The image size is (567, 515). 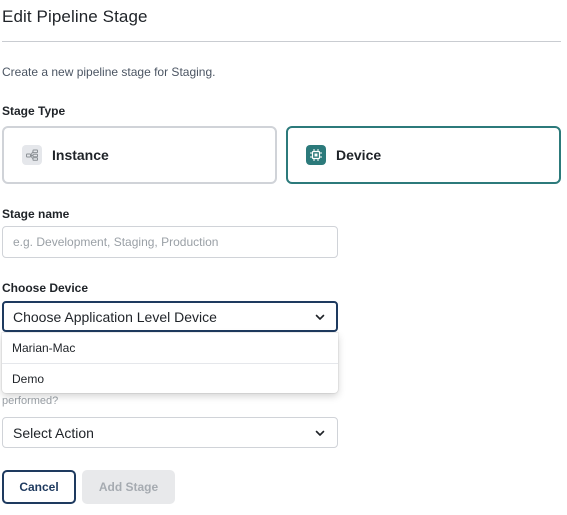 I want to click on page-subtitle: Create a new pipeline stage for Staging., so click(x=109, y=72).